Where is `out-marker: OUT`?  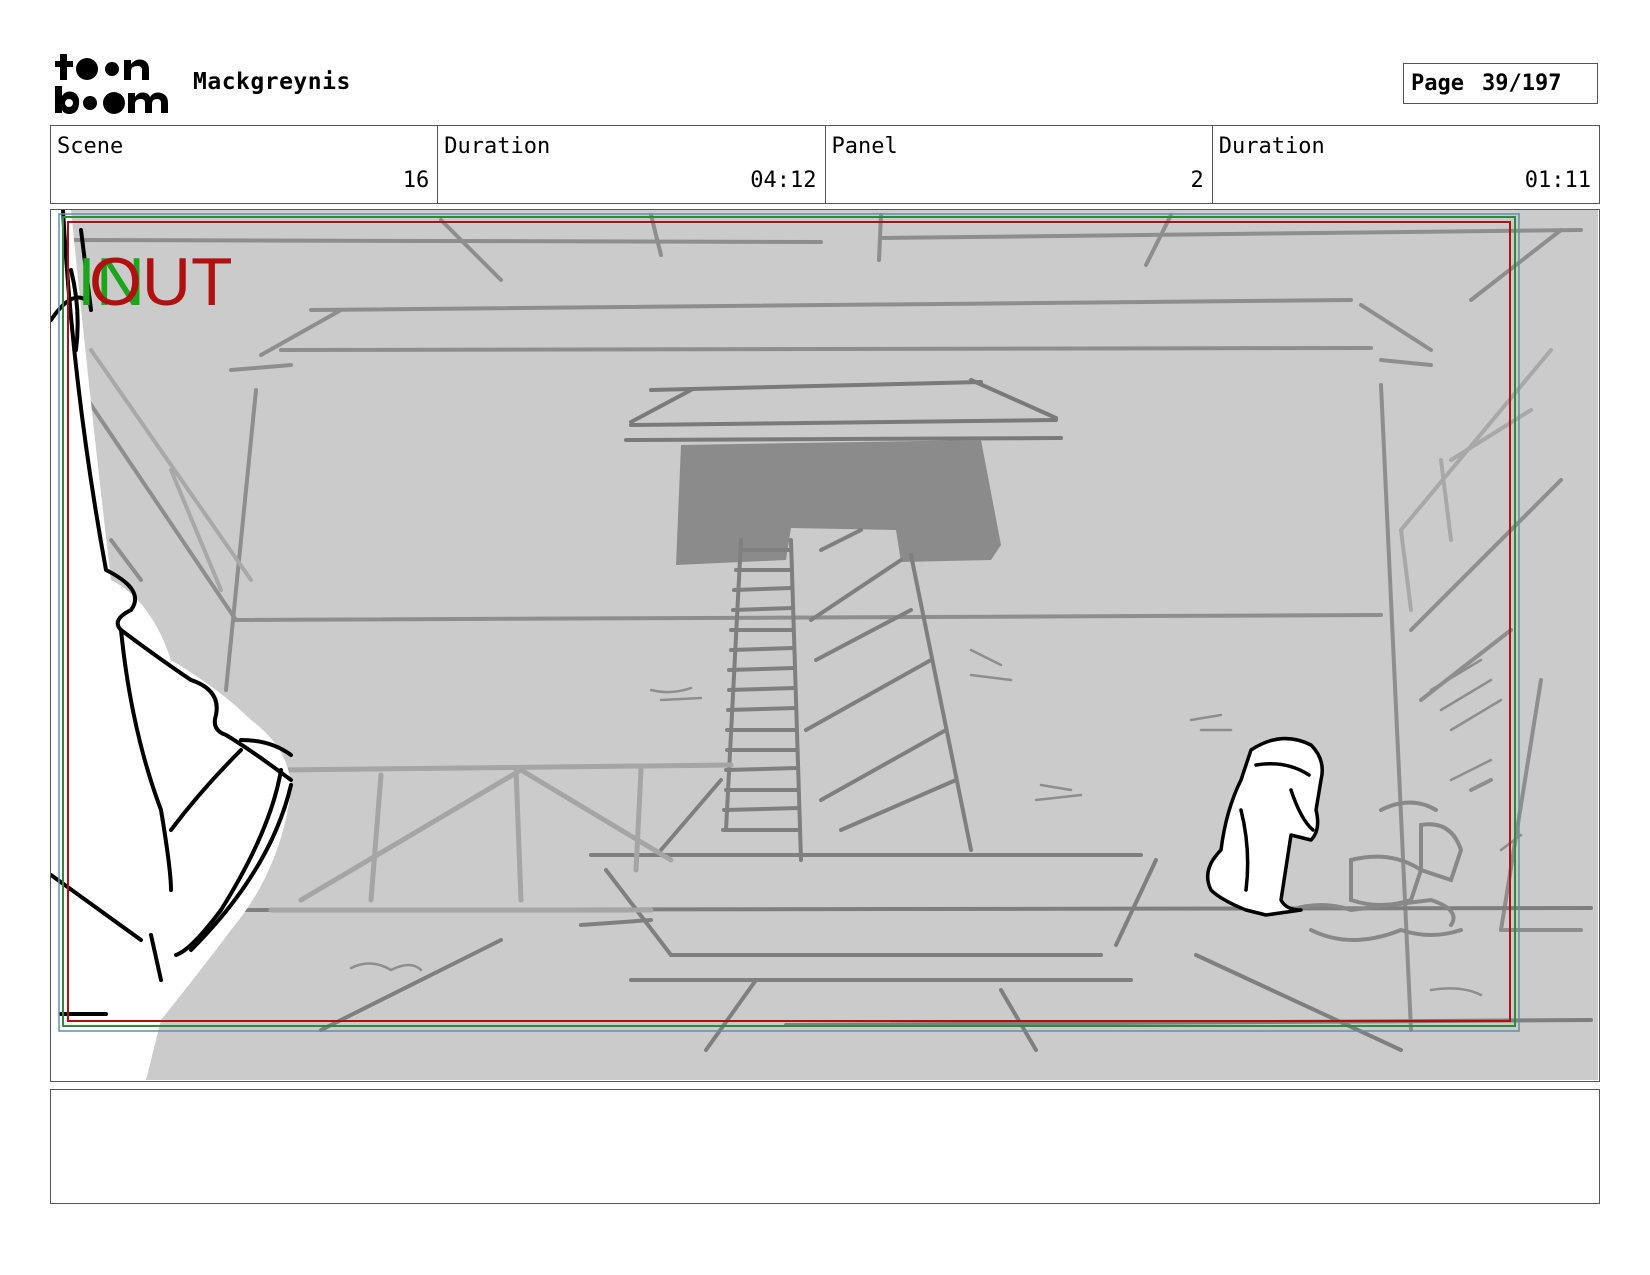 out-marker: OUT is located at coordinates (161, 282).